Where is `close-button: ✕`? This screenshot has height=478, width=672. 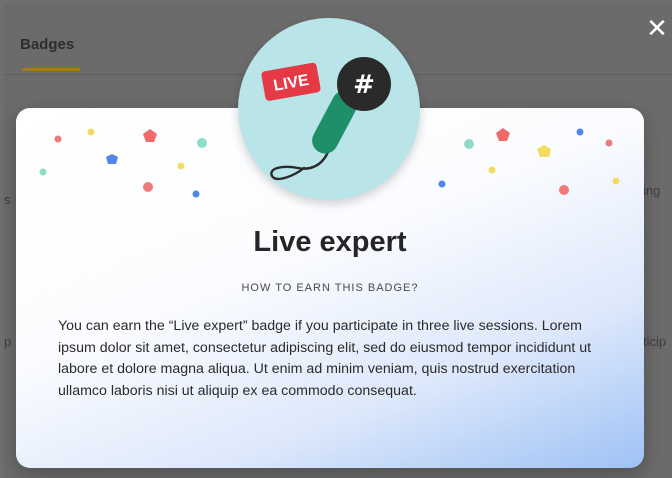 close-button: ✕ is located at coordinates (657, 29).